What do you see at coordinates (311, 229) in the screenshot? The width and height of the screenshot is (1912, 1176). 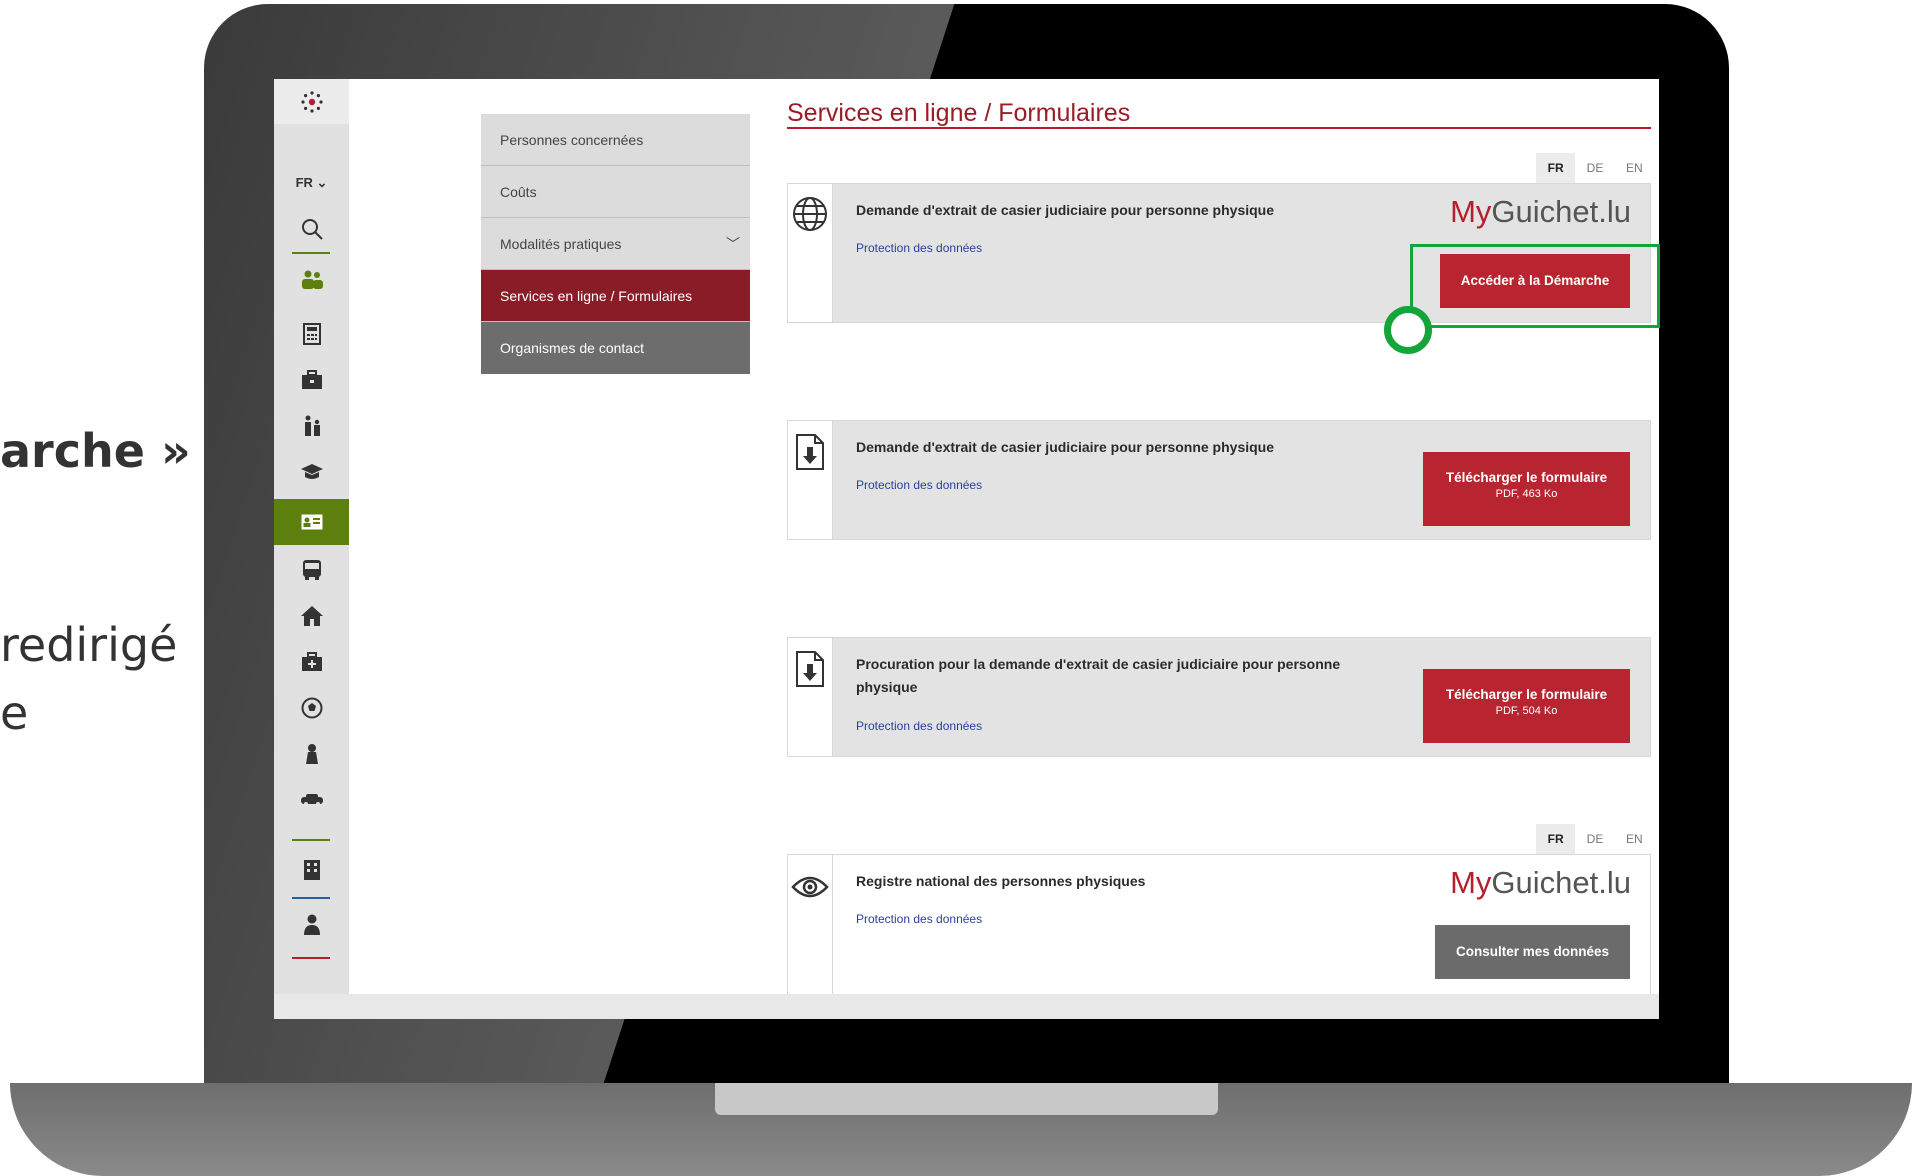 I see `search-icon` at bounding box center [311, 229].